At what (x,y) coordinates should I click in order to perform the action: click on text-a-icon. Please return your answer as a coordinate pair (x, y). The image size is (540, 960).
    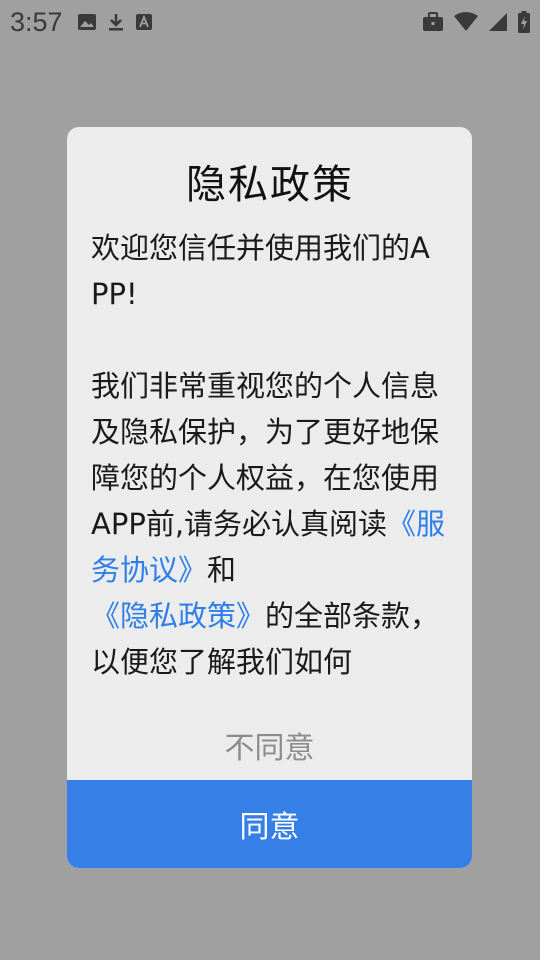
    Looking at the image, I should click on (144, 22).